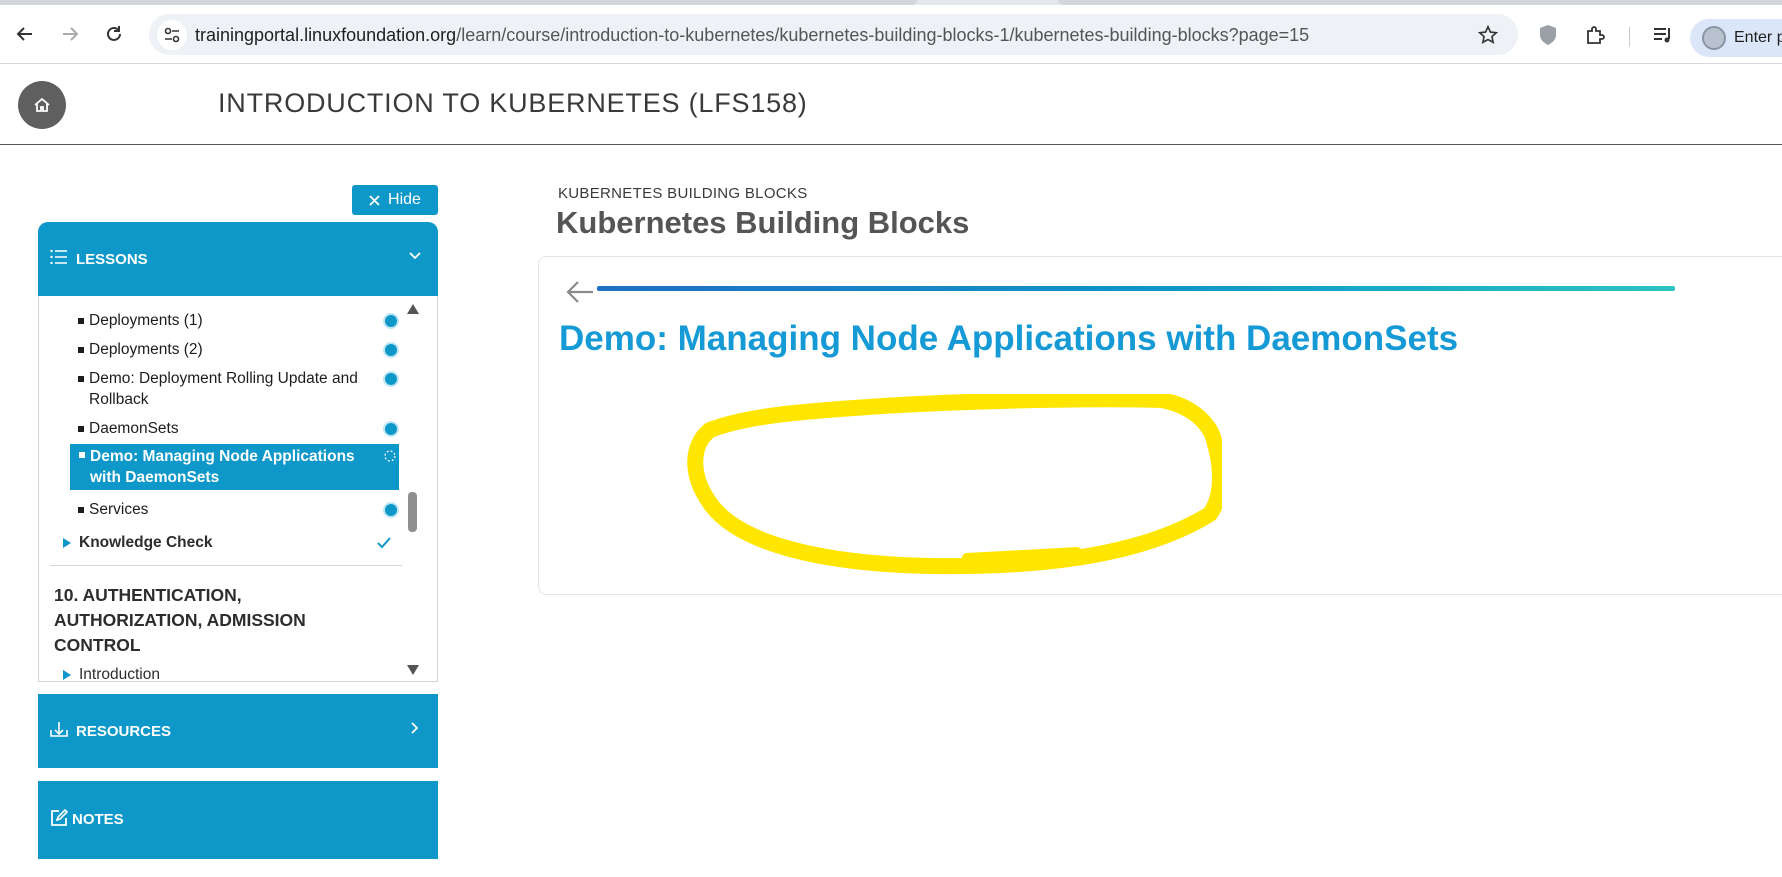 This screenshot has width=1782, height=877. Describe the element at coordinates (119, 509) in the screenshot. I see `lesson-item-label: Services` at that location.